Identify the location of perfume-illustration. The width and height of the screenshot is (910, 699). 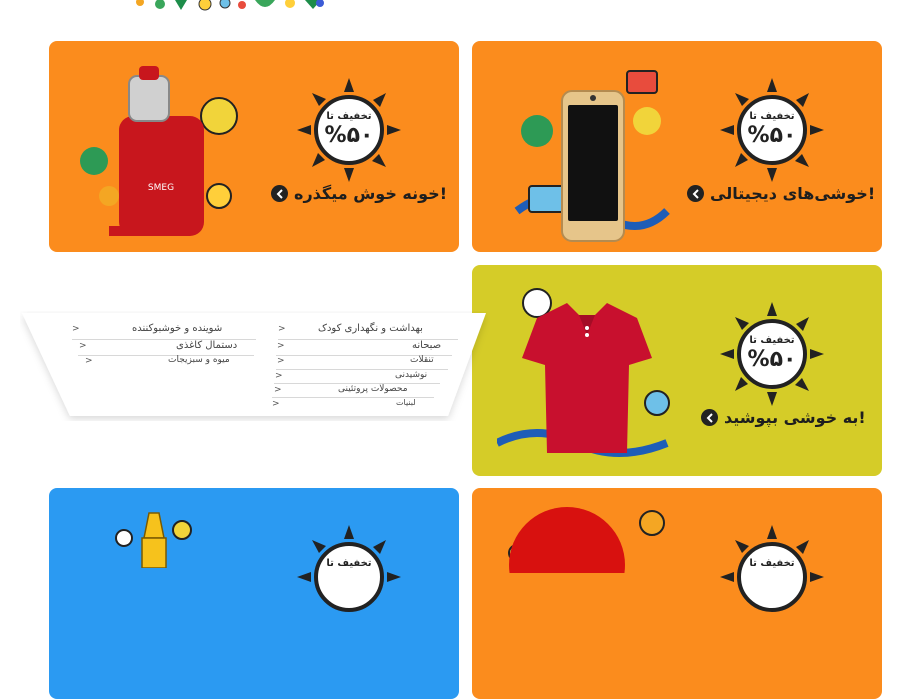
(153, 540).